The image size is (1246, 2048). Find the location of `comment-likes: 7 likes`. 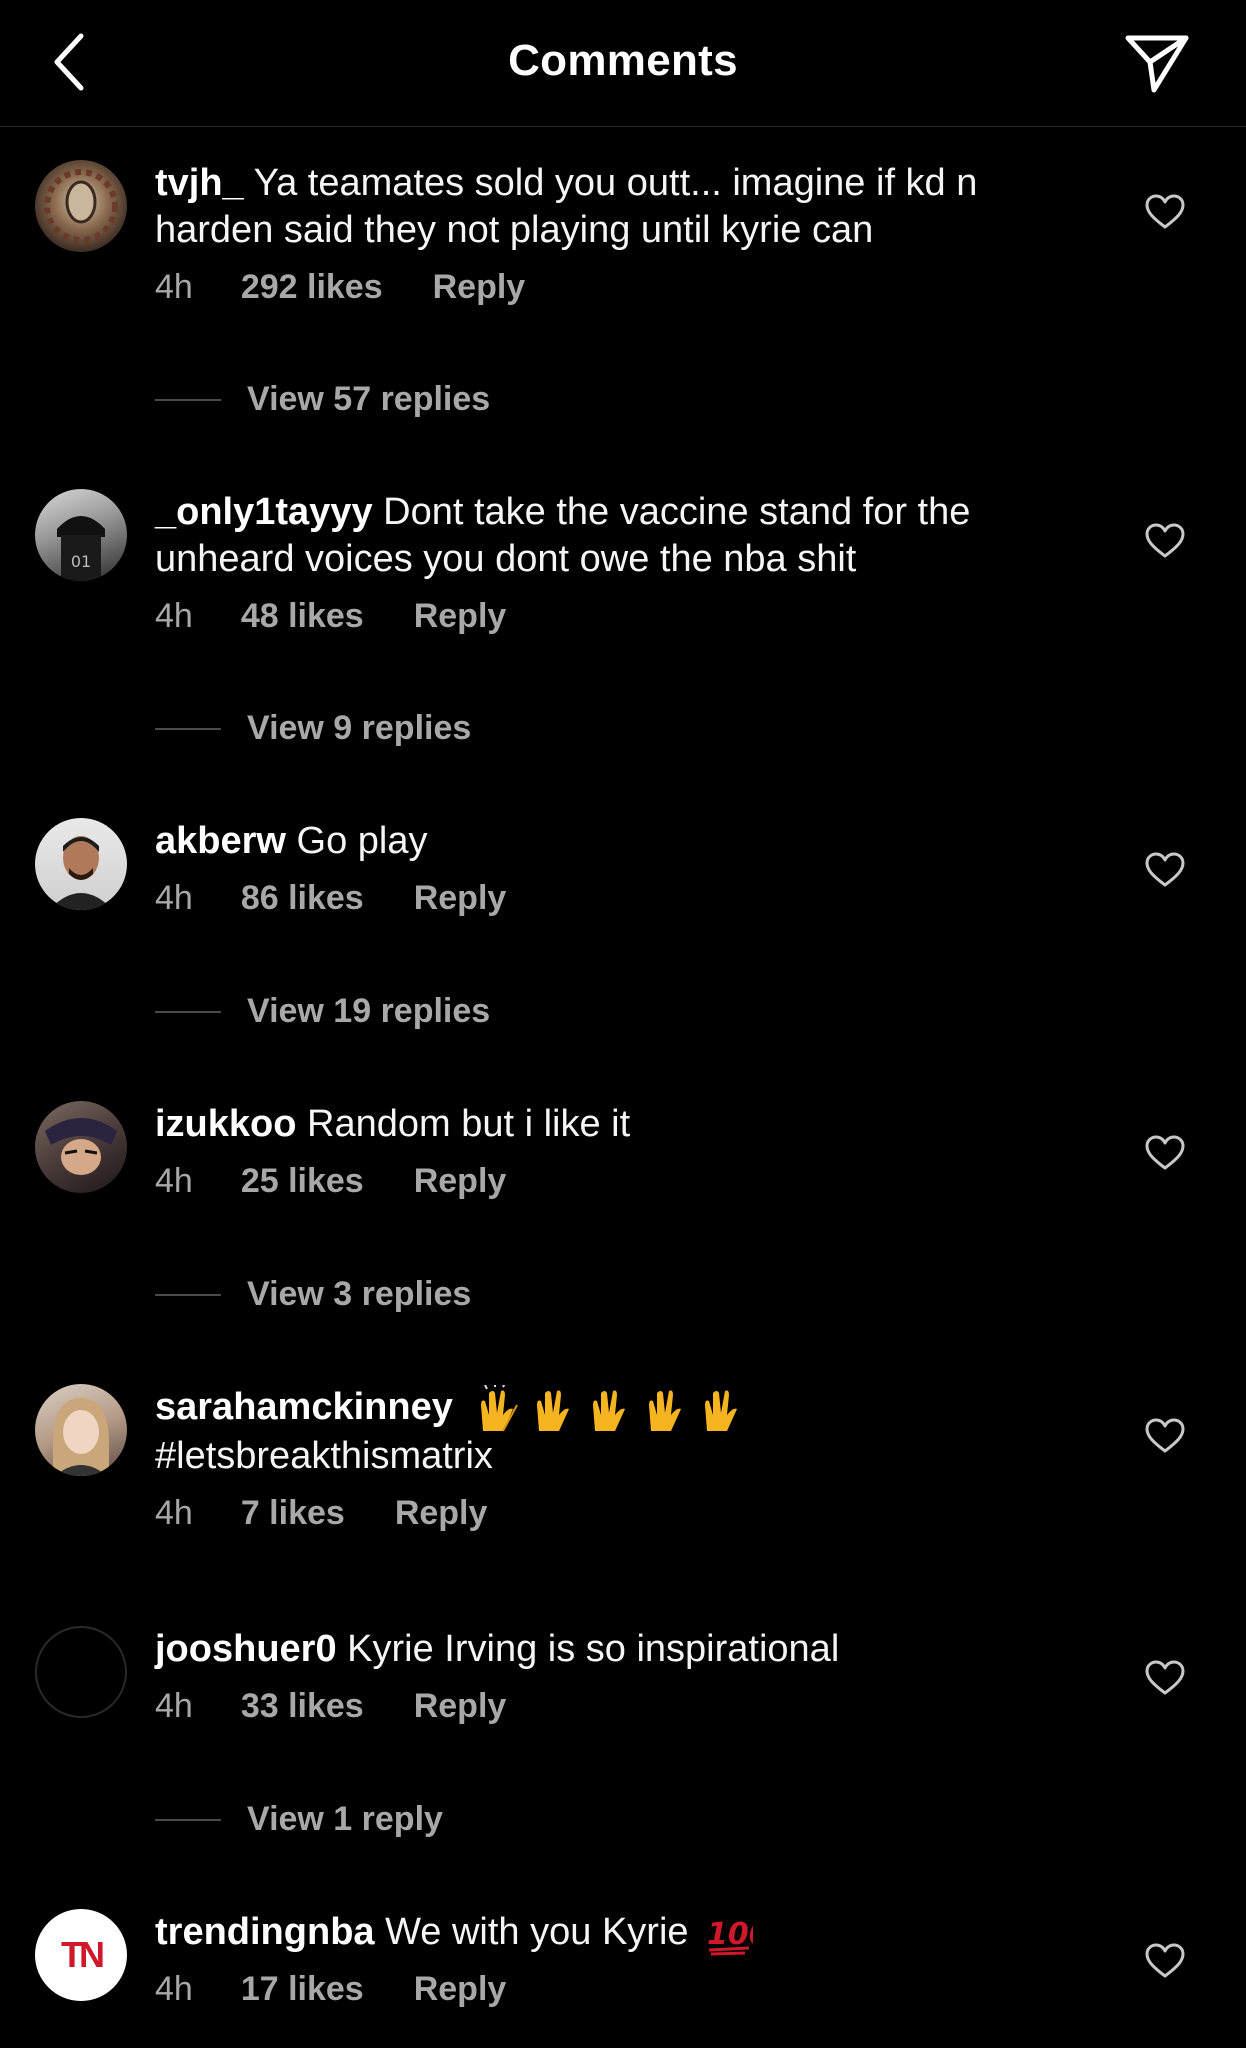

comment-likes: 7 likes is located at coordinates (293, 1513).